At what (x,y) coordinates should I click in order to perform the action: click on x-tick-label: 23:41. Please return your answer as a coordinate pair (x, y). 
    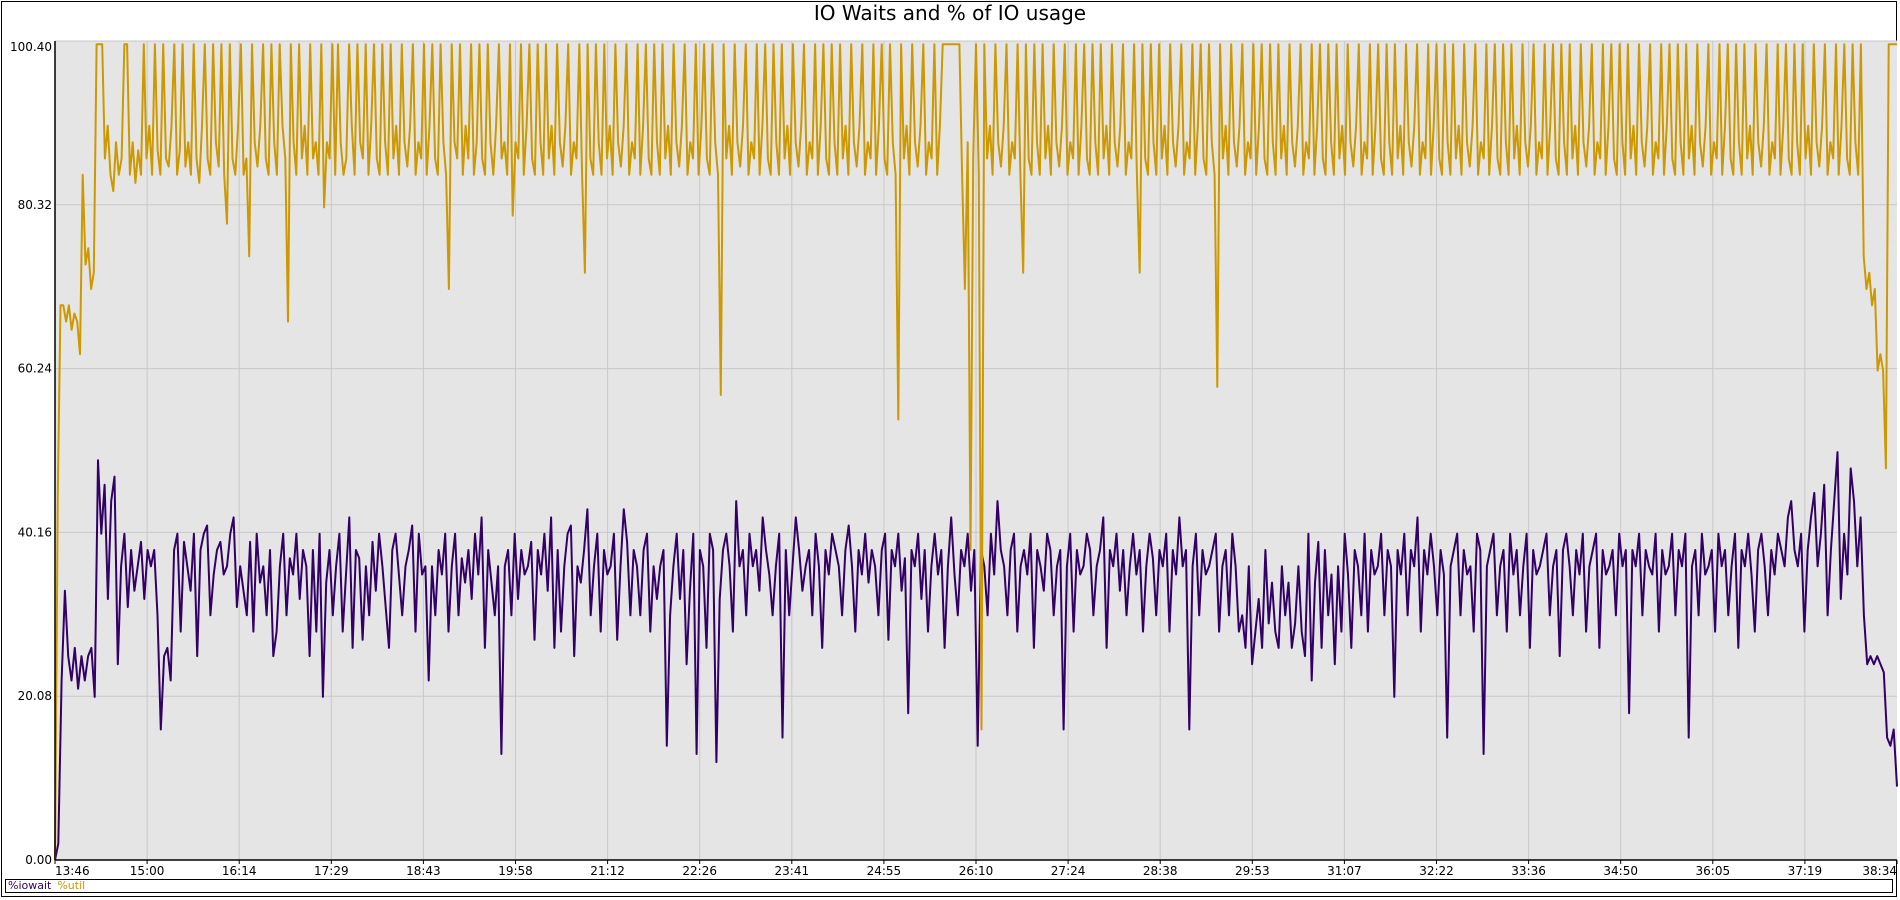
    Looking at the image, I should click on (792, 871).